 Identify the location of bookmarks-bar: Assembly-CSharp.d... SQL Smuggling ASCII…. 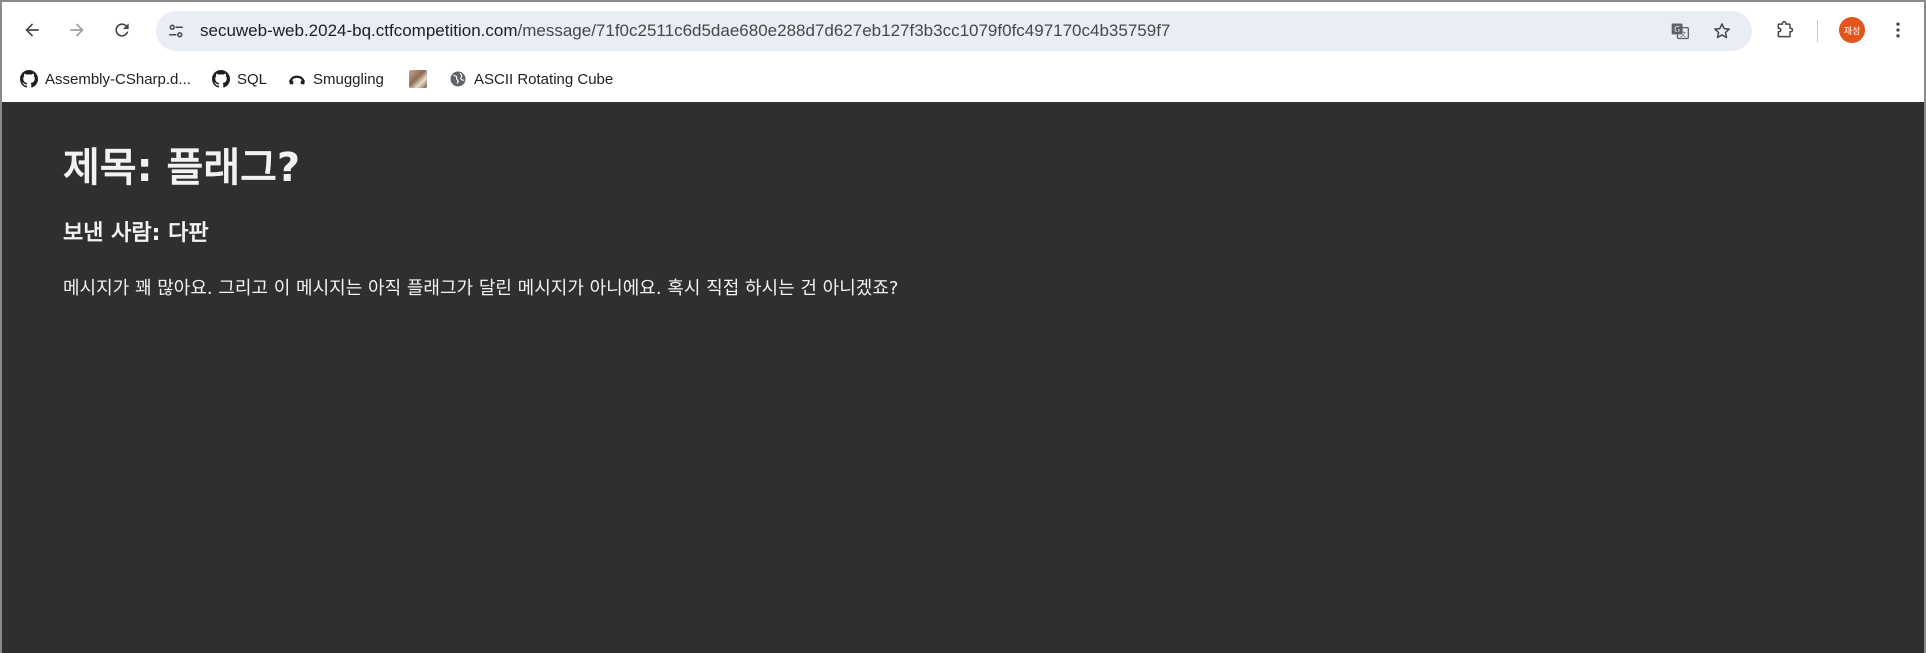
(963, 80).